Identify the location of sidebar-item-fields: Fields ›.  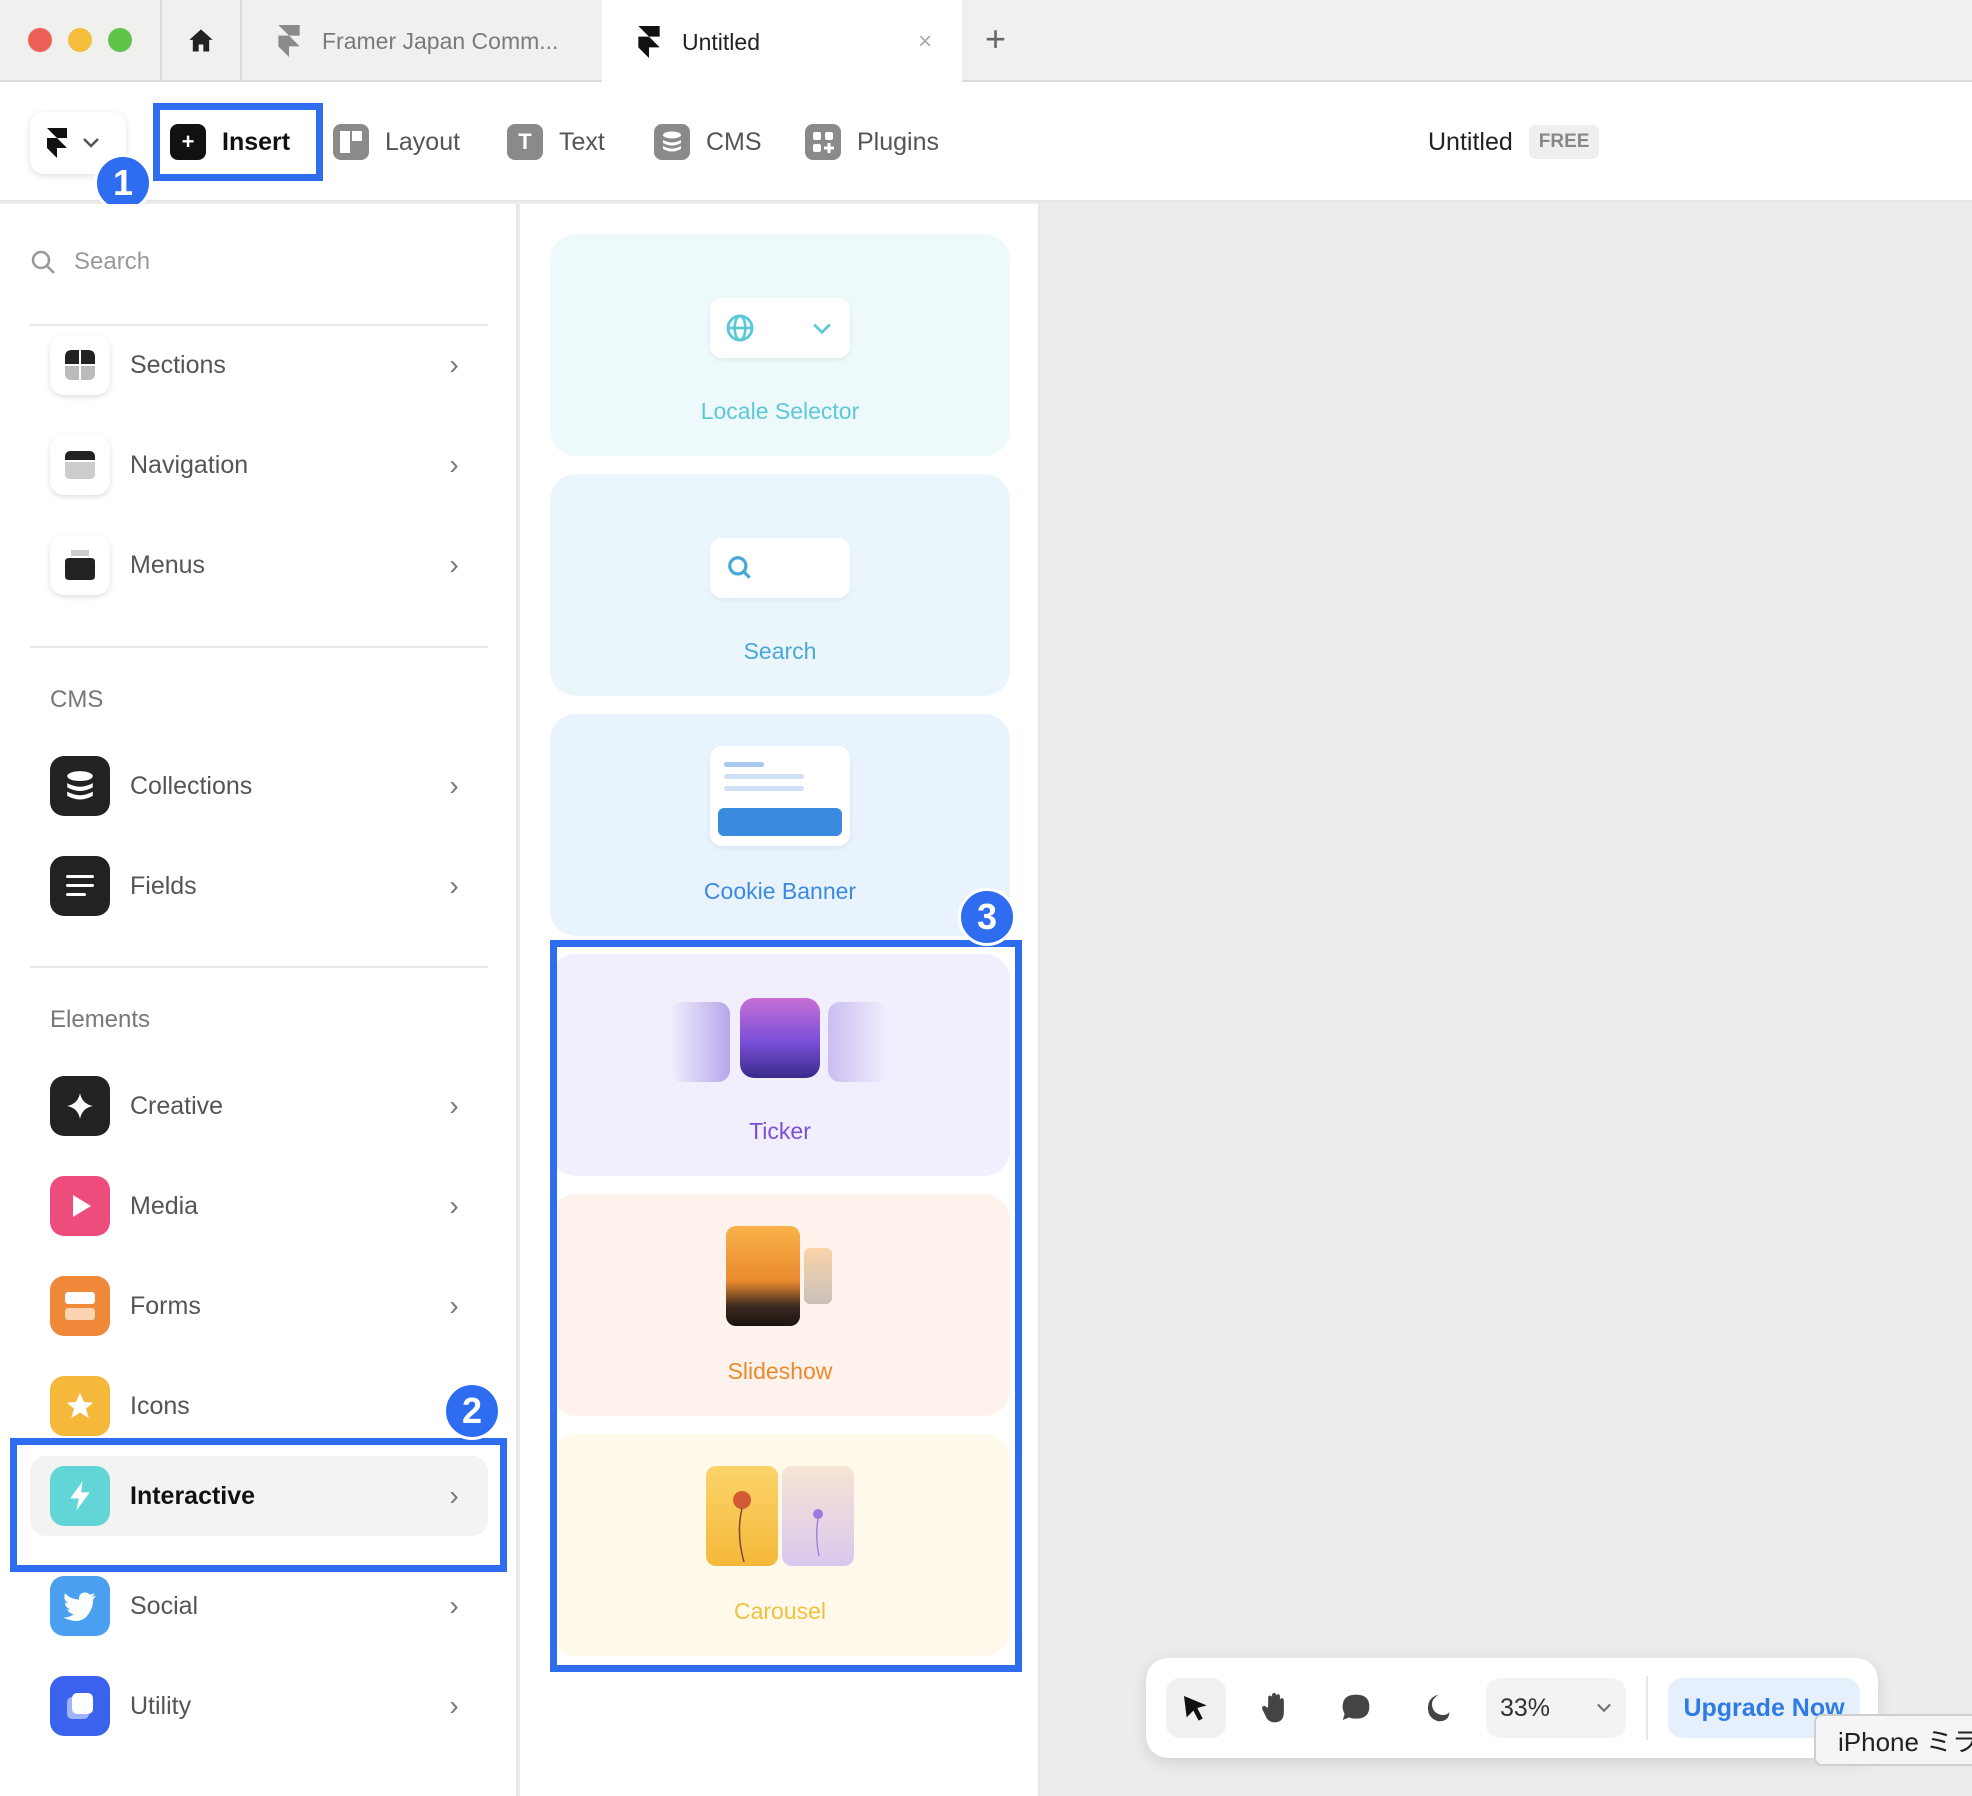
(259, 886).